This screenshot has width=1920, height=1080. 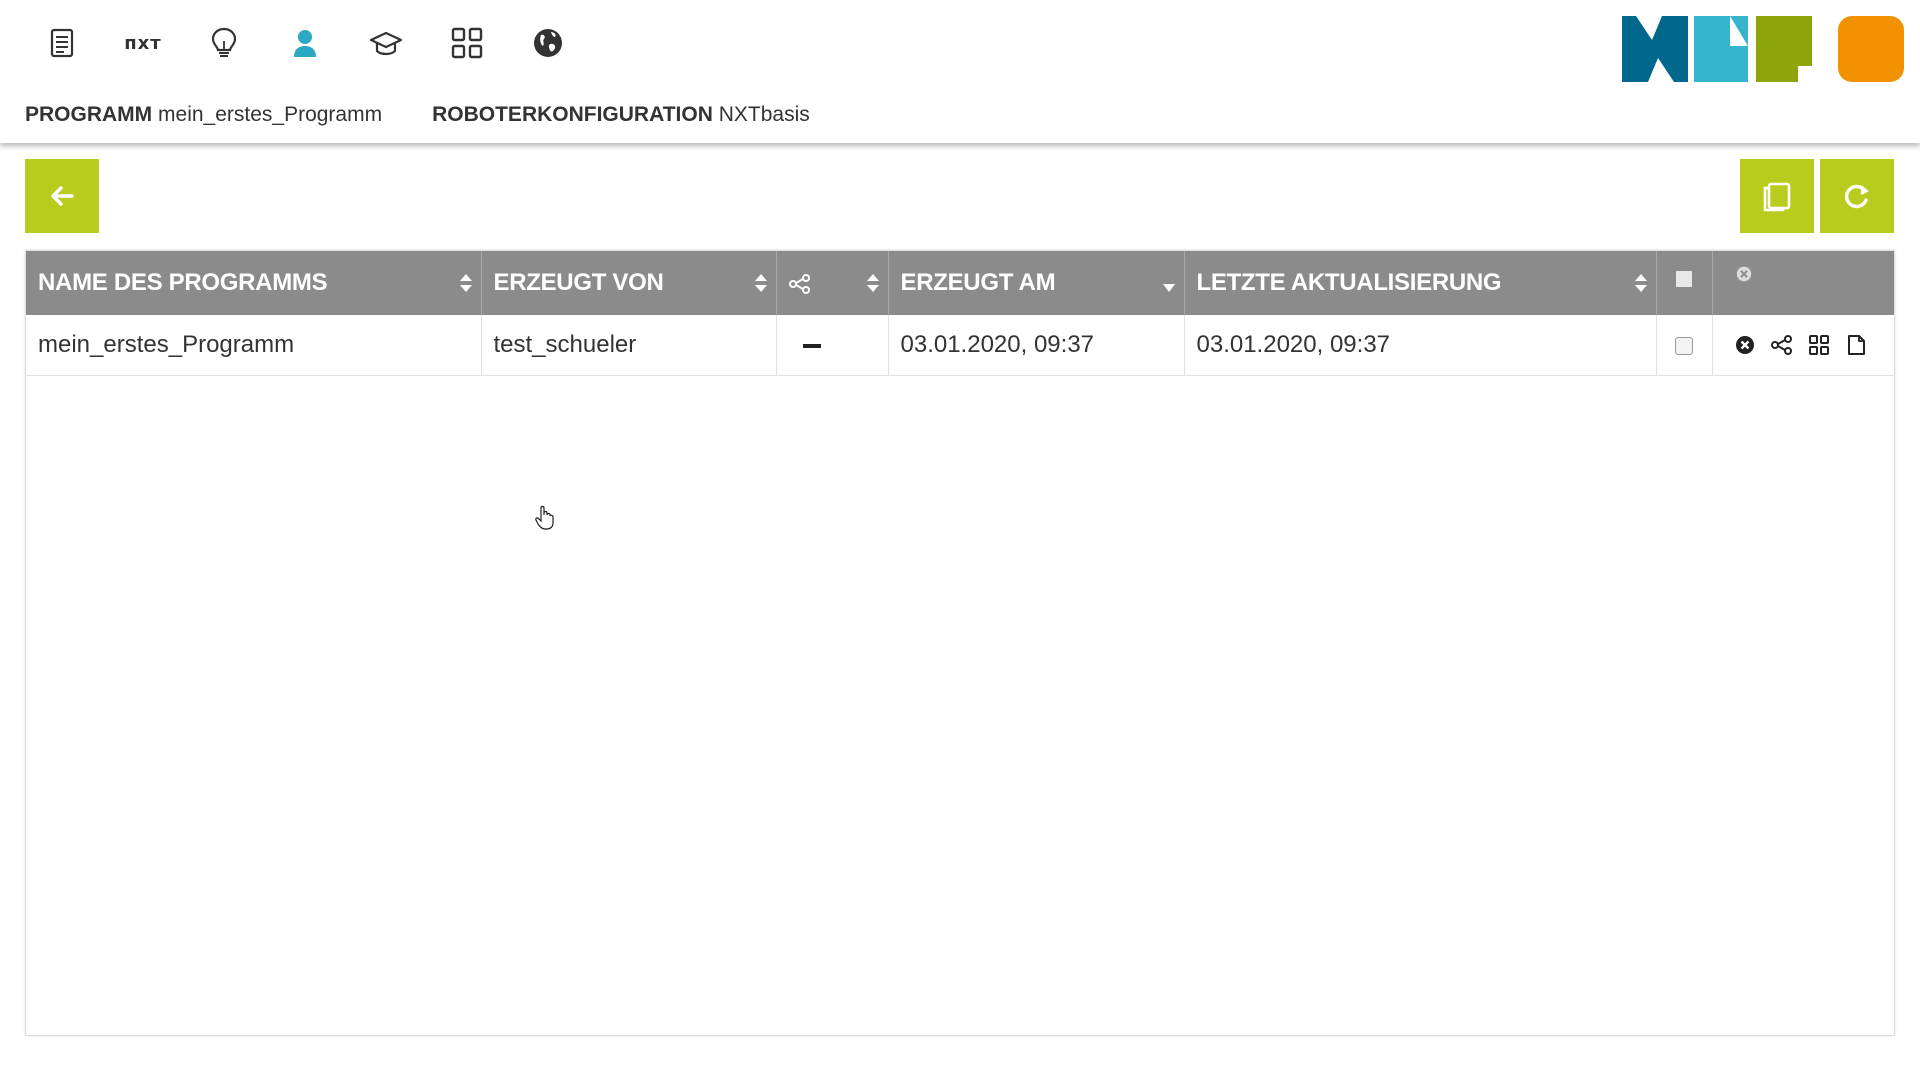 I want to click on delete-selected-icon, so click(x=1744, y=274).